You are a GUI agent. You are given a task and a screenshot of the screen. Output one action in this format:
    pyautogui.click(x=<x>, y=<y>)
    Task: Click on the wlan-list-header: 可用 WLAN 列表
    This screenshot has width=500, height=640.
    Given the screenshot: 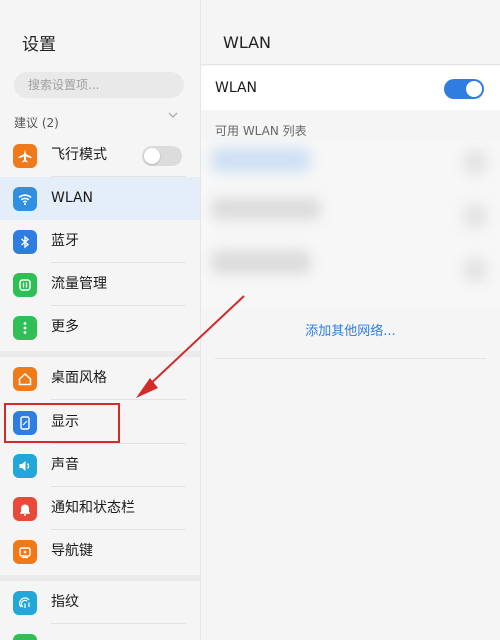 What is the action you would take?
    pyautogui.click(x=261, y=131)
    